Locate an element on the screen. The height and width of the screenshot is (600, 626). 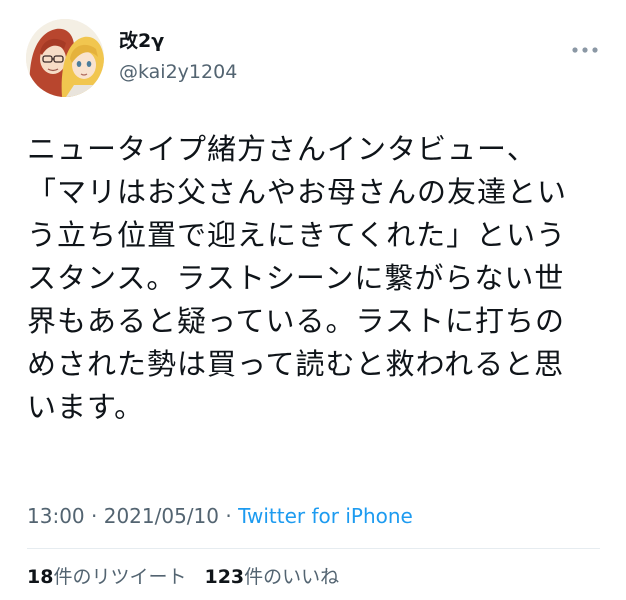
tweet-stats: 18件のリツイート 123件のいいね is located at coordinates (183, 577).